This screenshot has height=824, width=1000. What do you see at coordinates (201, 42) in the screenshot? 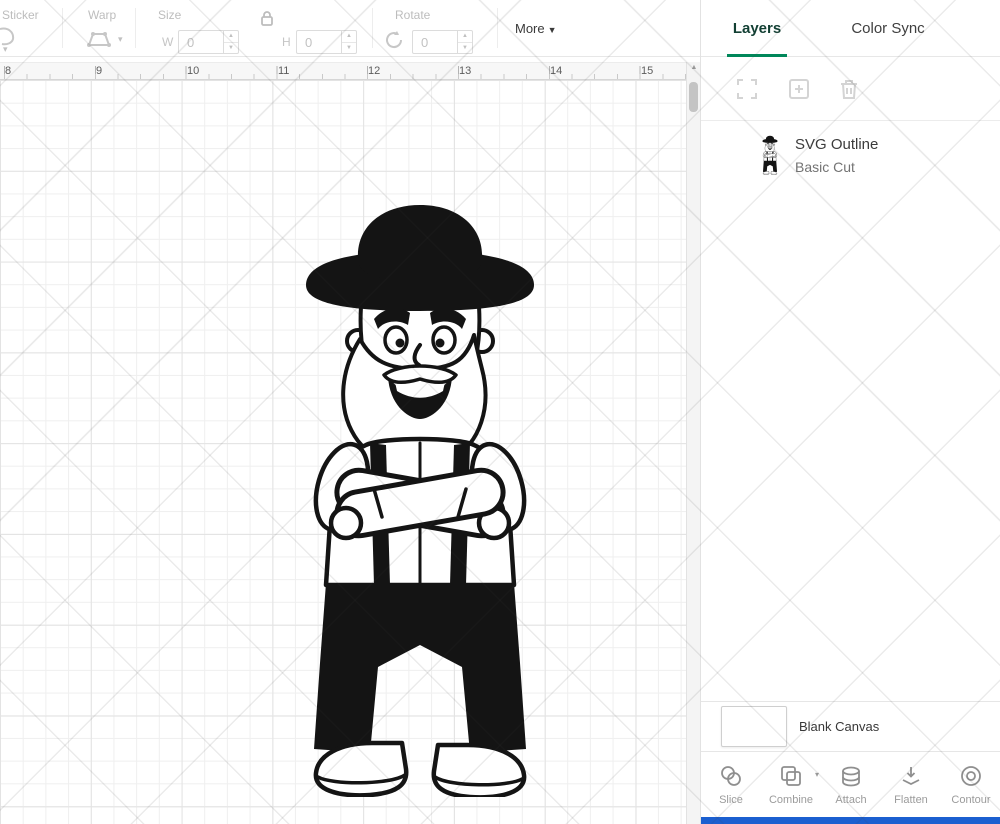
I see `width-input` at bounding box center [201, 42].